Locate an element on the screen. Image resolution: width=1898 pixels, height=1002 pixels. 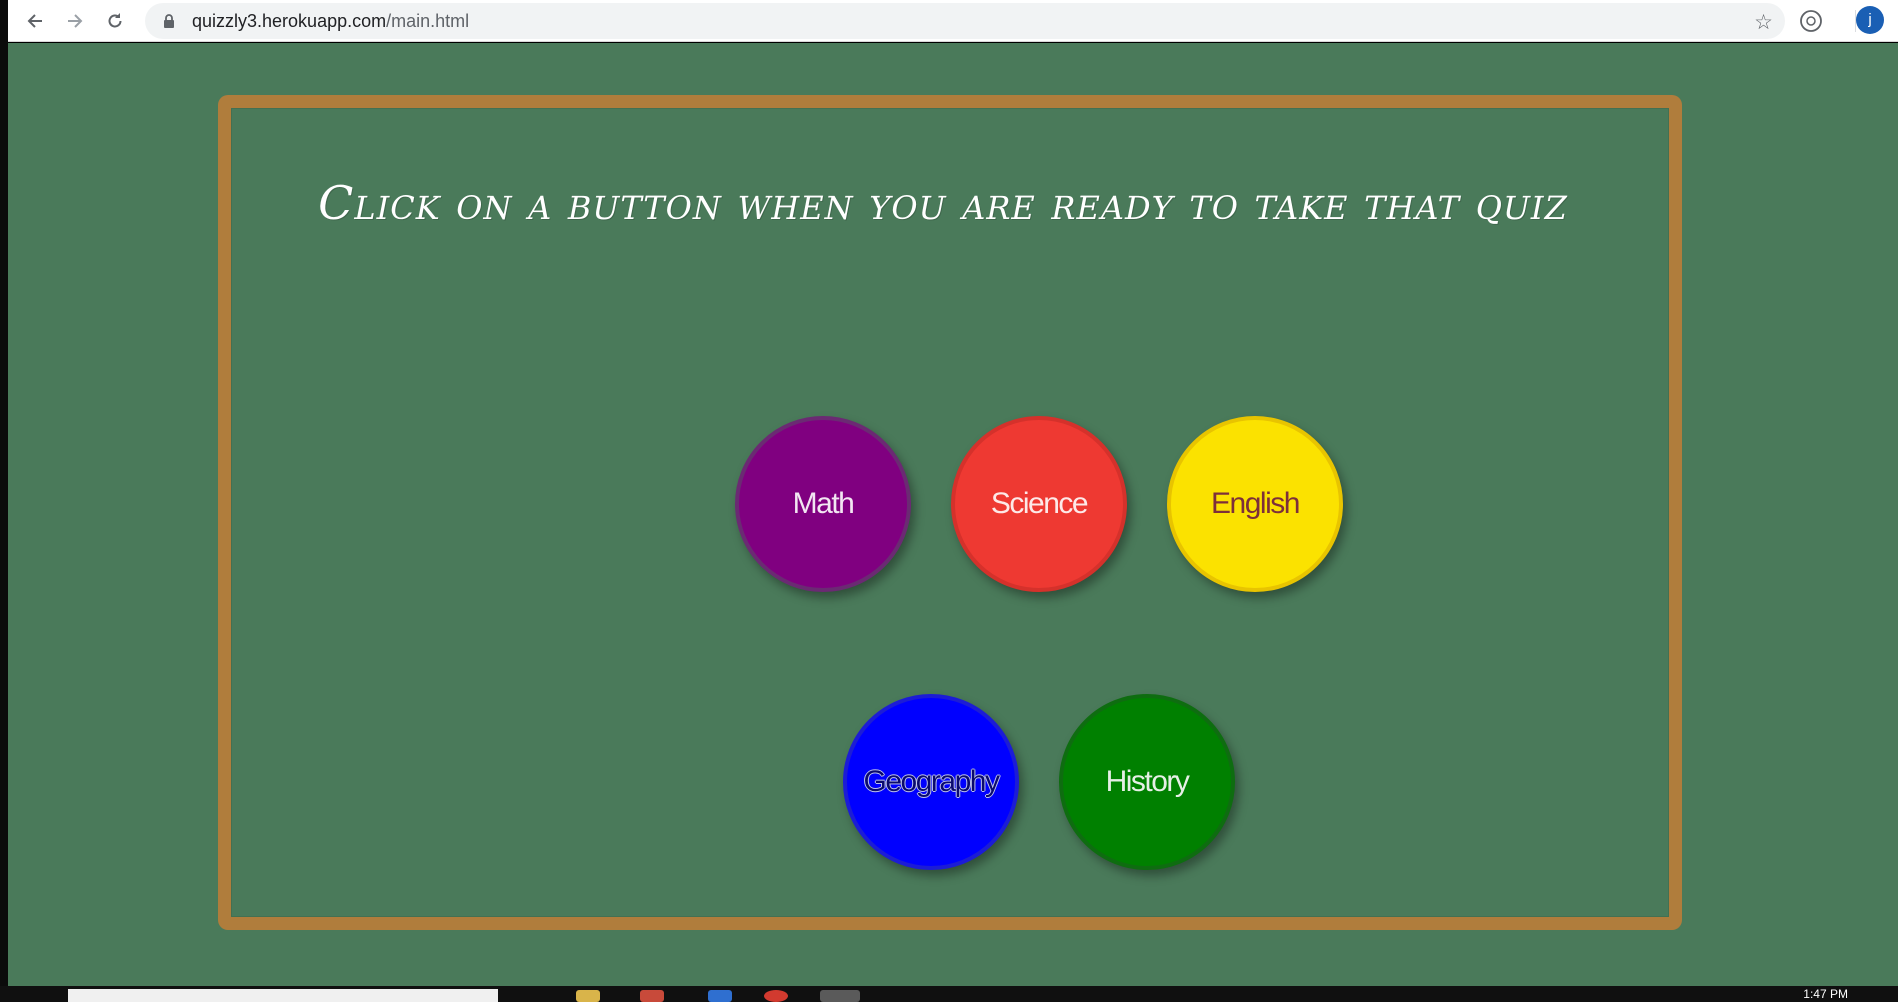
forward-button is located at coordinates (75, 21).